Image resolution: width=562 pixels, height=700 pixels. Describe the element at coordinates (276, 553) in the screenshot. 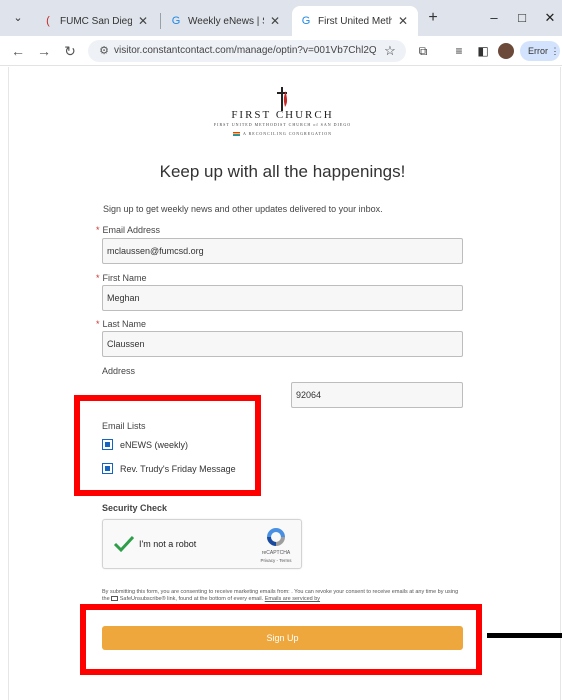

I see `recaptcha-brand: reCAPTCHA` at that location.